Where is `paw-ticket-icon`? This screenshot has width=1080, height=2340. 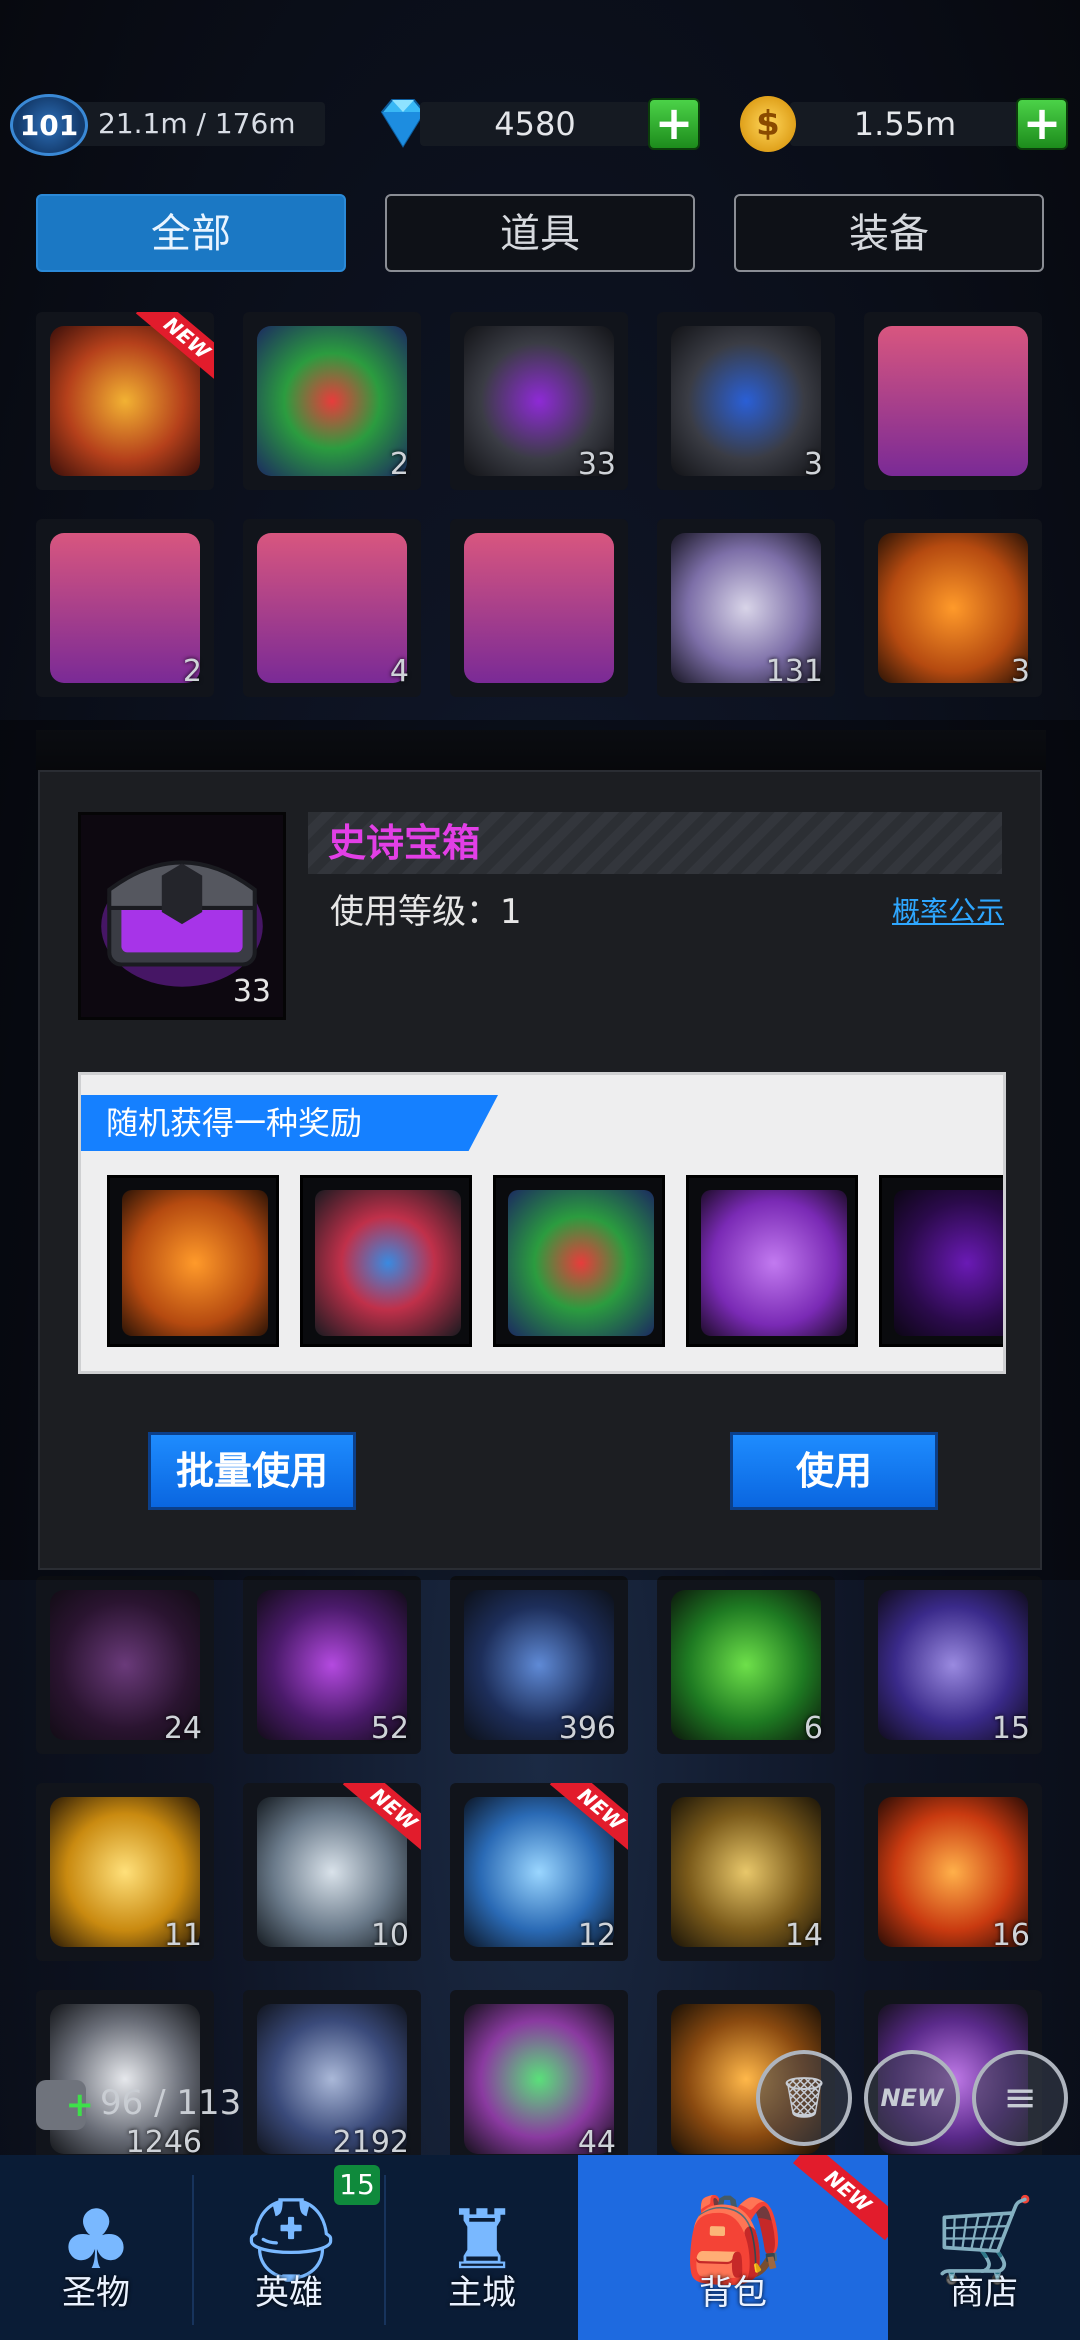 paw-ticket-icon is located at coordinates (953, 608).